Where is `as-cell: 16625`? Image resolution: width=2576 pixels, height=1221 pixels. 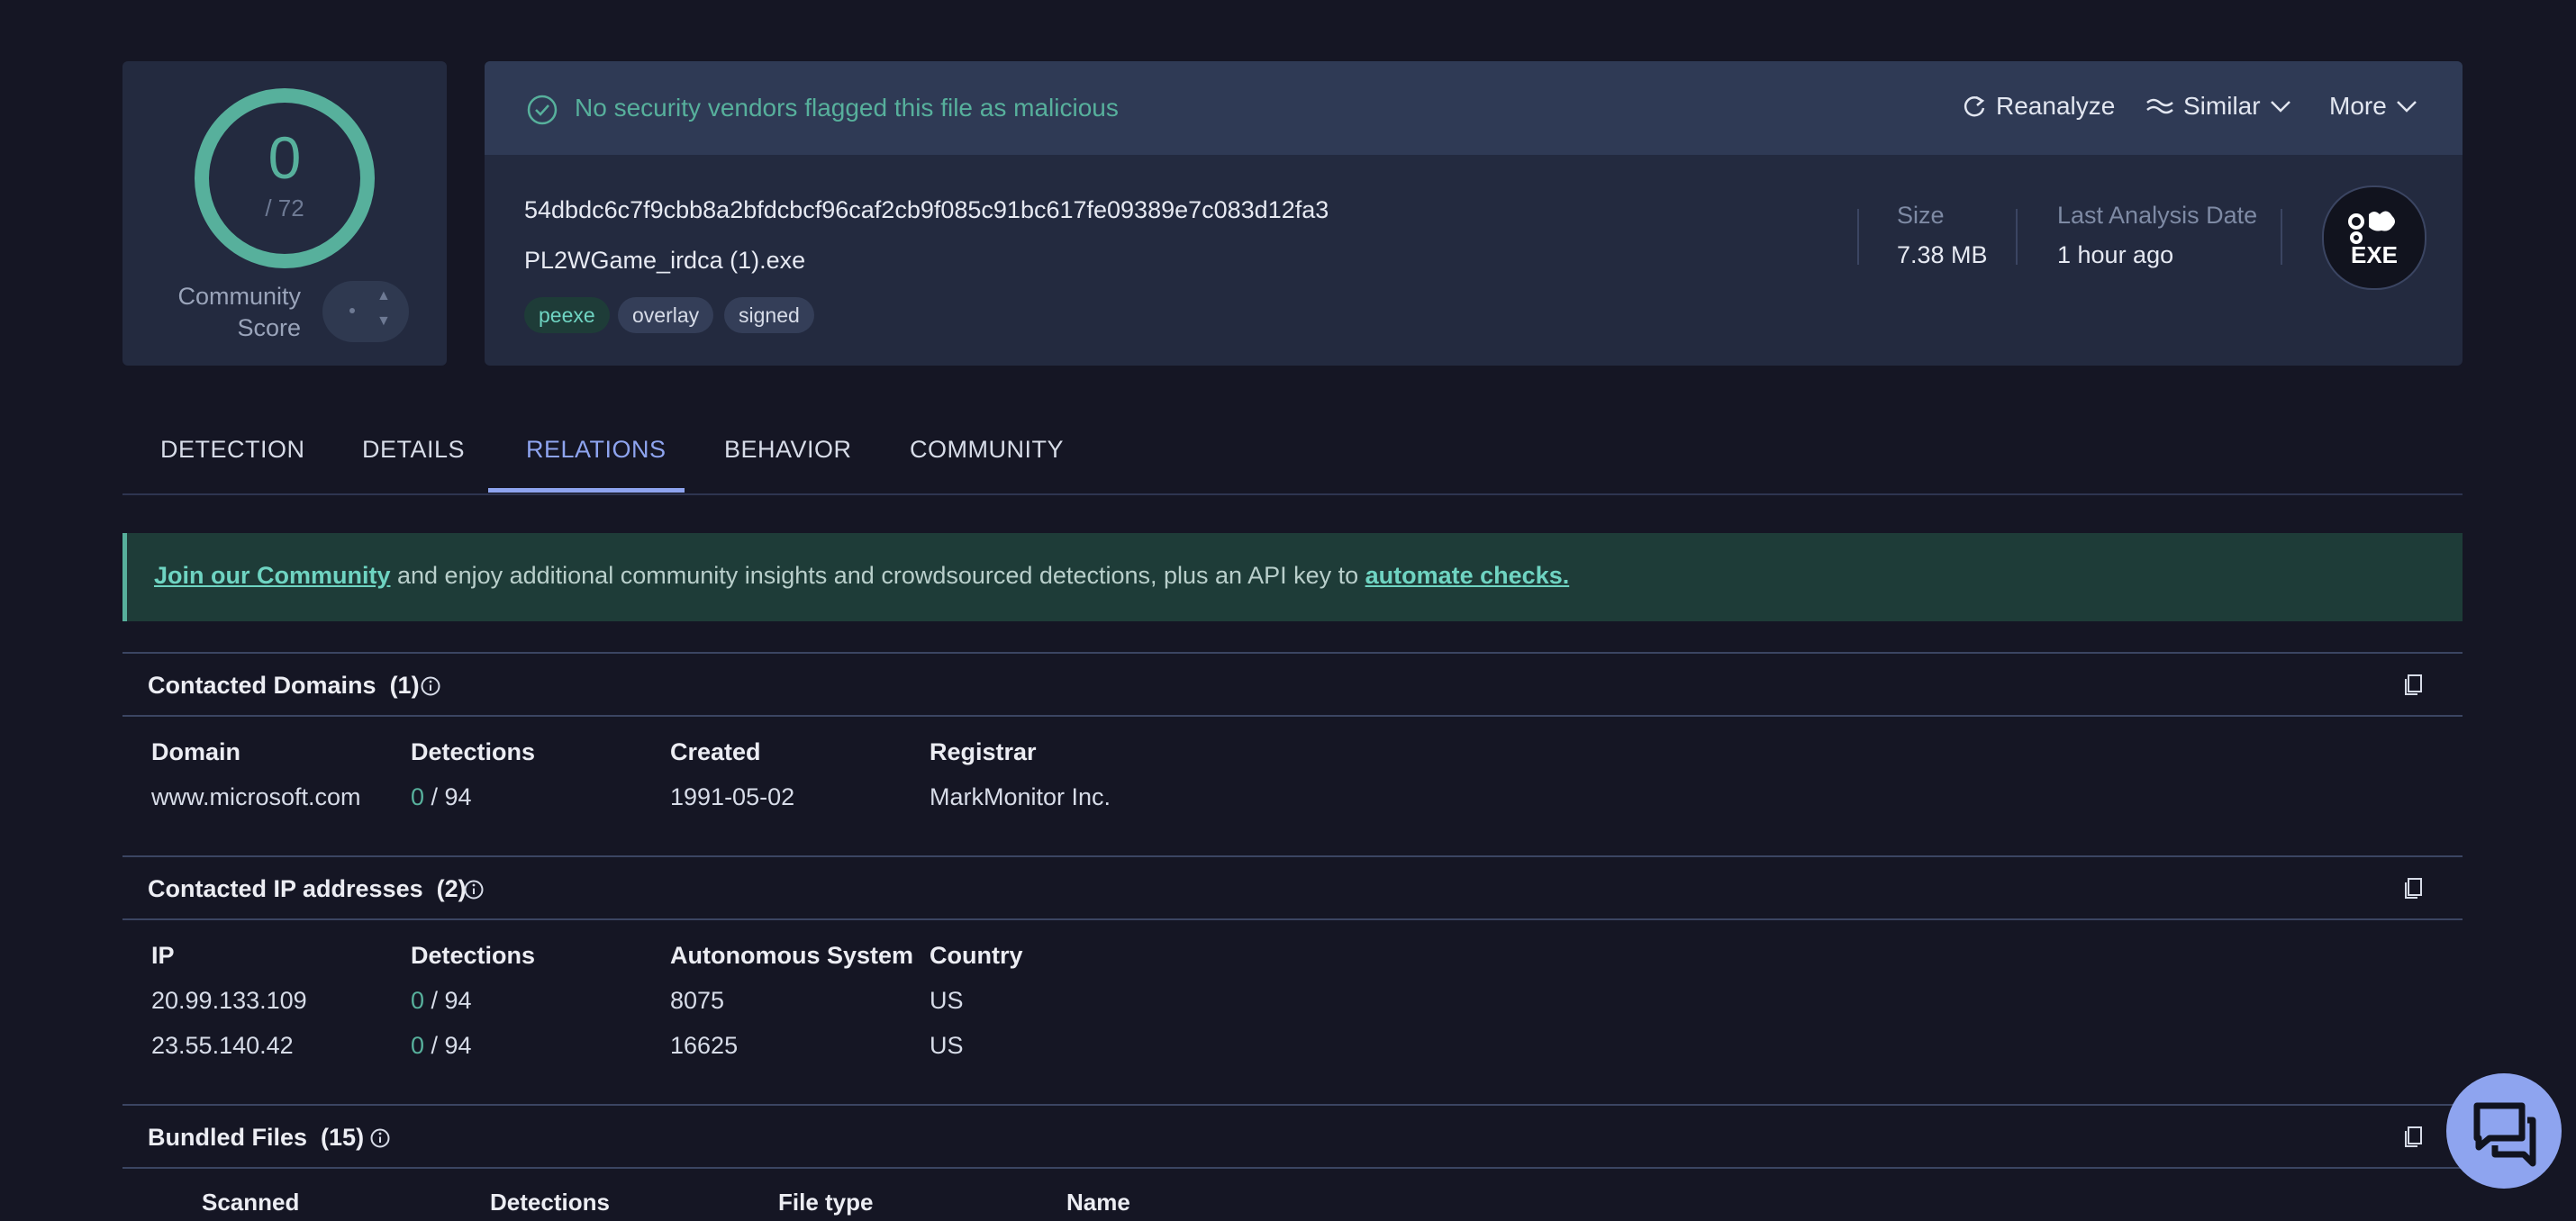 as-cell: 16625 is located at coordinates (704, 1045).